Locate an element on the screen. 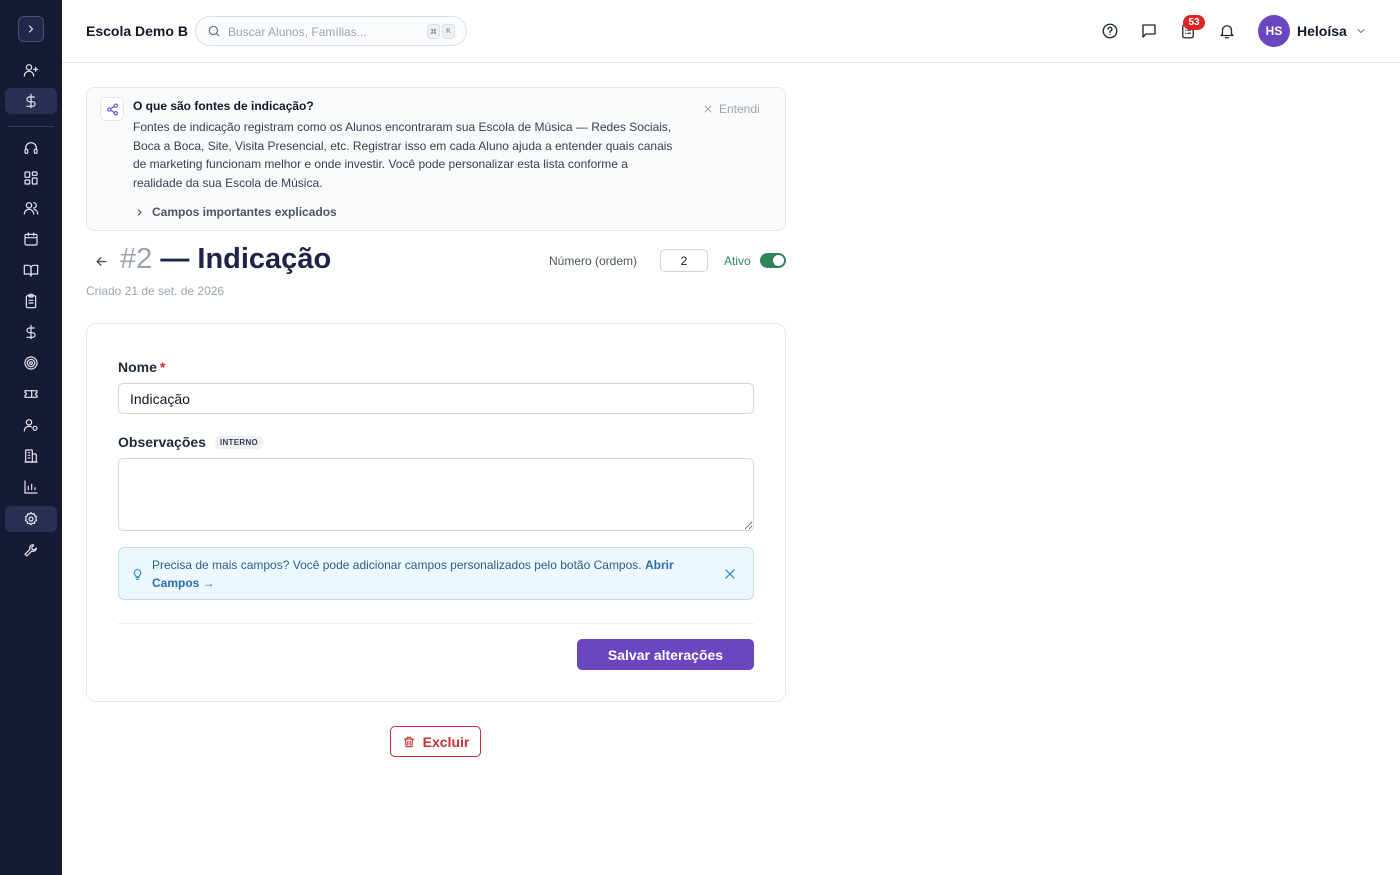 The height and width of the screenshot is (875, 1400). sidebar-item-attendance is located at coordinates (31, 301).